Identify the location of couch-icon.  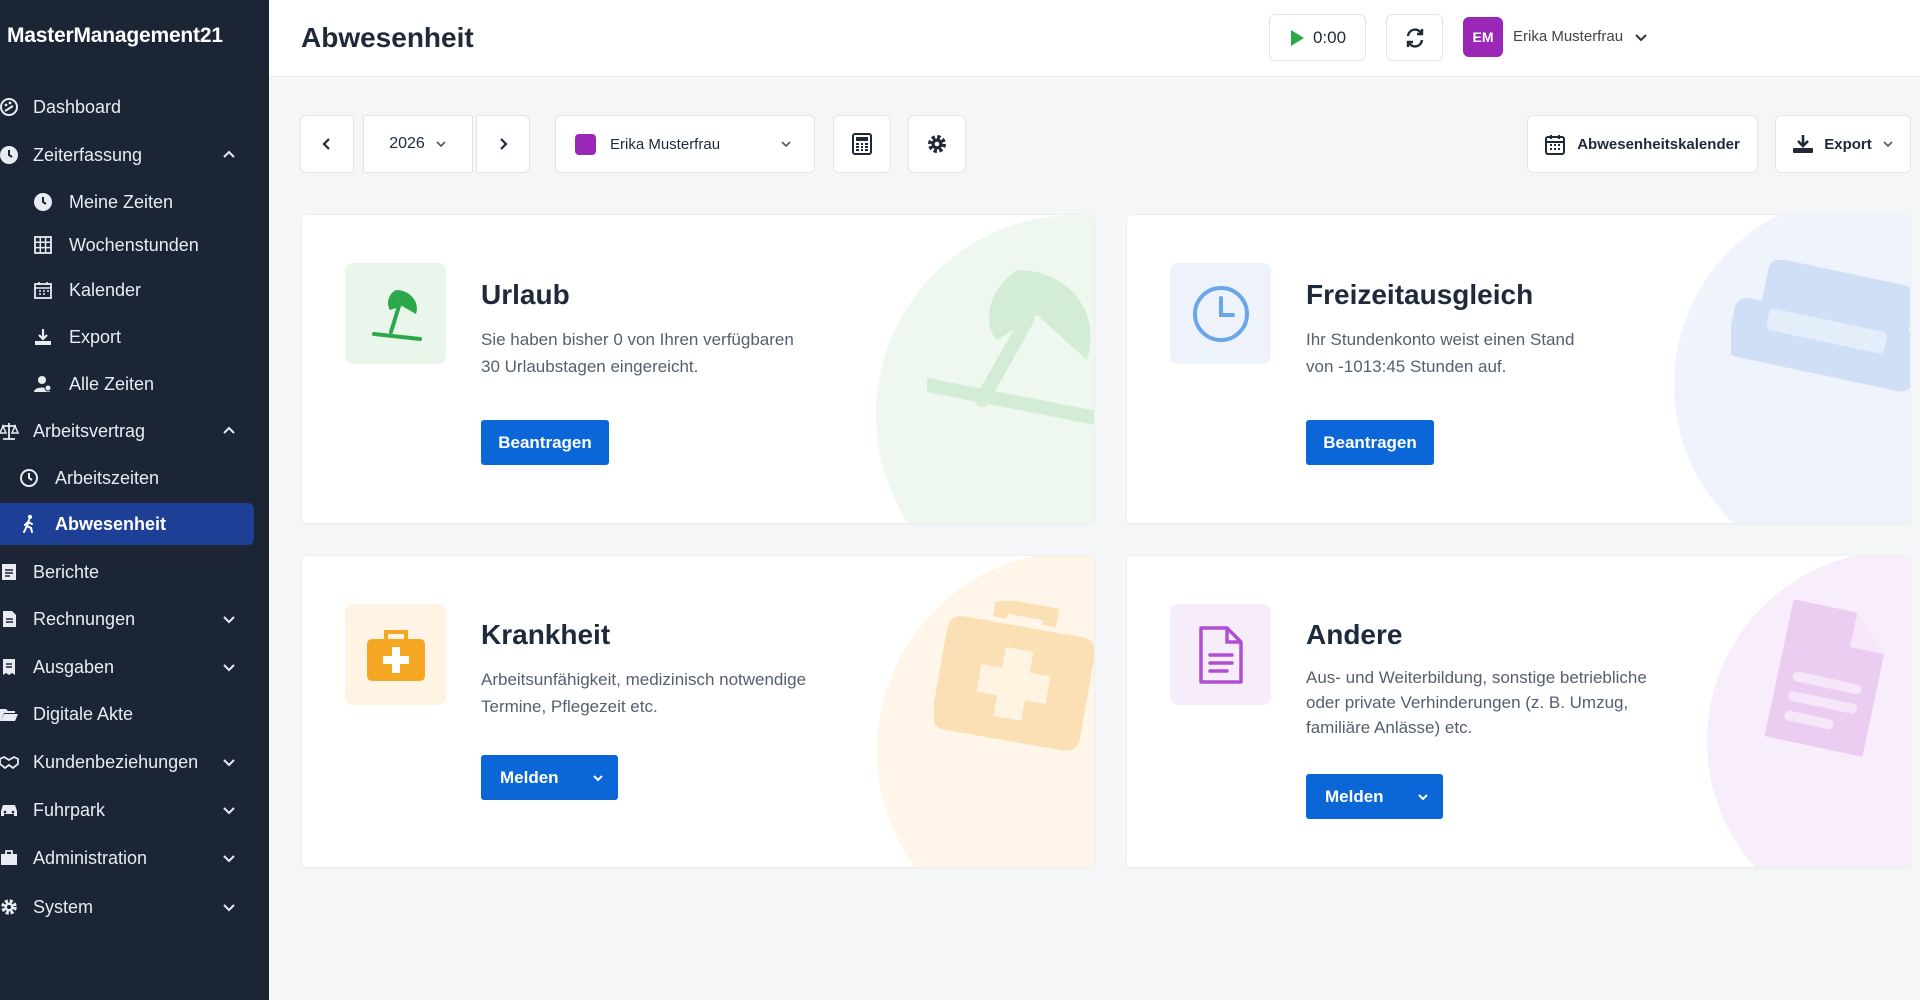
(1820, 326).